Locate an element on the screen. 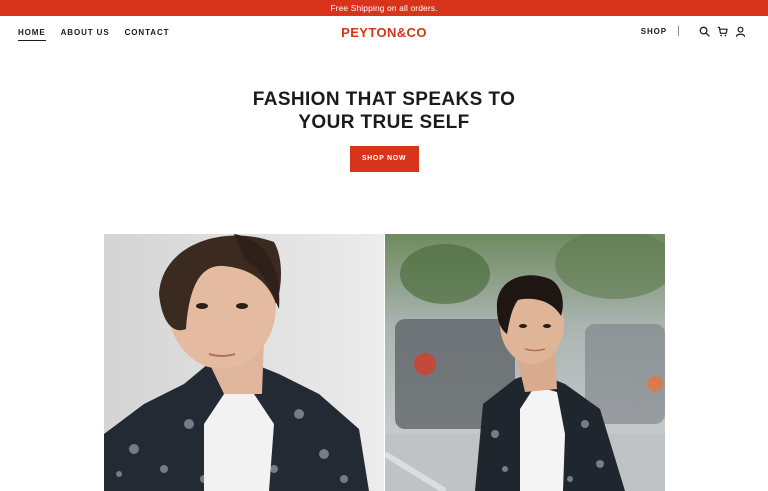 This screenshot has width=768, height=491. nav-link-about-us: About Us is located at coordinates (85, 34).